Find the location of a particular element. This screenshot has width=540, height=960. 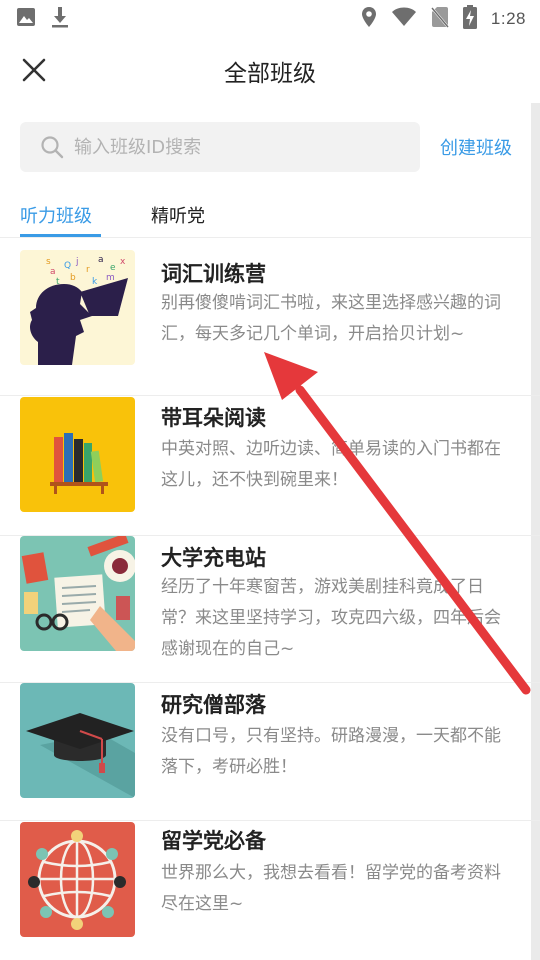

tab-listening-class: 听力班级 is located at coordinates (56, 215).